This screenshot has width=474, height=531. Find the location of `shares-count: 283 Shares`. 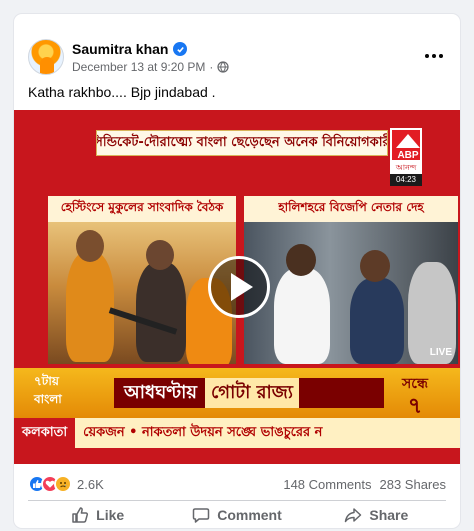

shares-count: 283 Shares is located at coordinates (413, 484).